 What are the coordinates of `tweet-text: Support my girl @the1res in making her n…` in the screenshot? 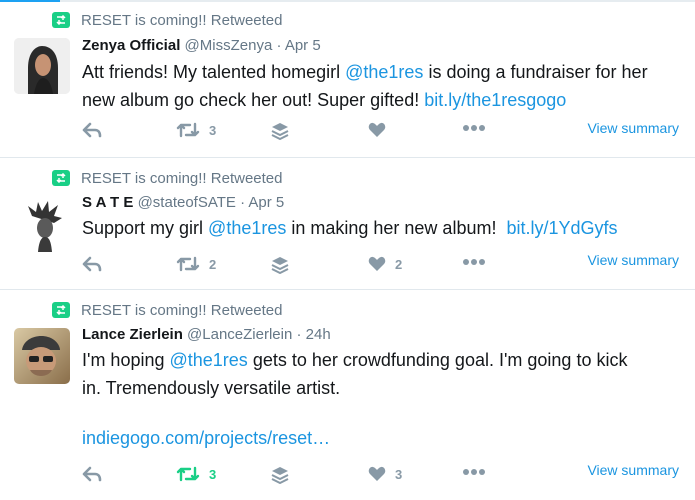 It's located at (382, 228).